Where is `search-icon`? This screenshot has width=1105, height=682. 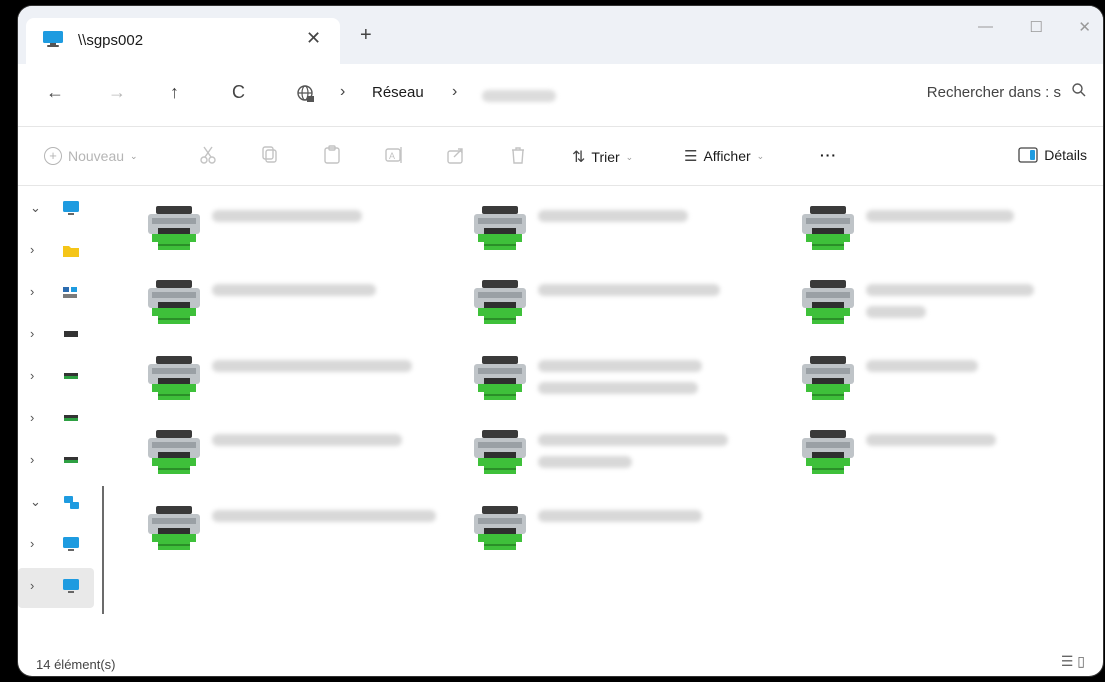 search-icon is located at coordinates (1079, 90).